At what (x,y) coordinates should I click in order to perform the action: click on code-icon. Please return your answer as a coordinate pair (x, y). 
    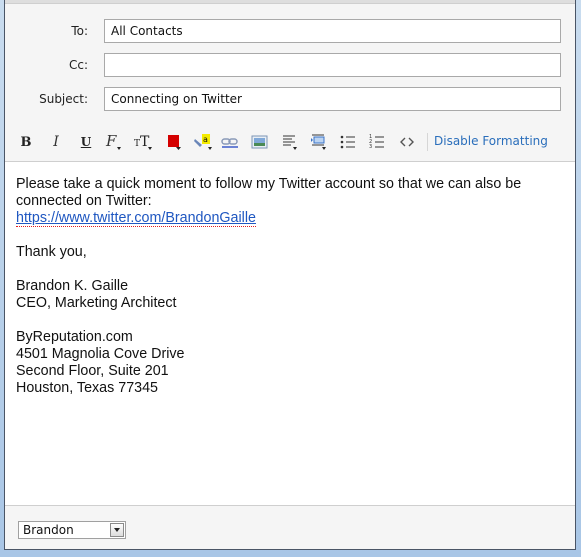
    Looking at the image, I should click on (407, 142).